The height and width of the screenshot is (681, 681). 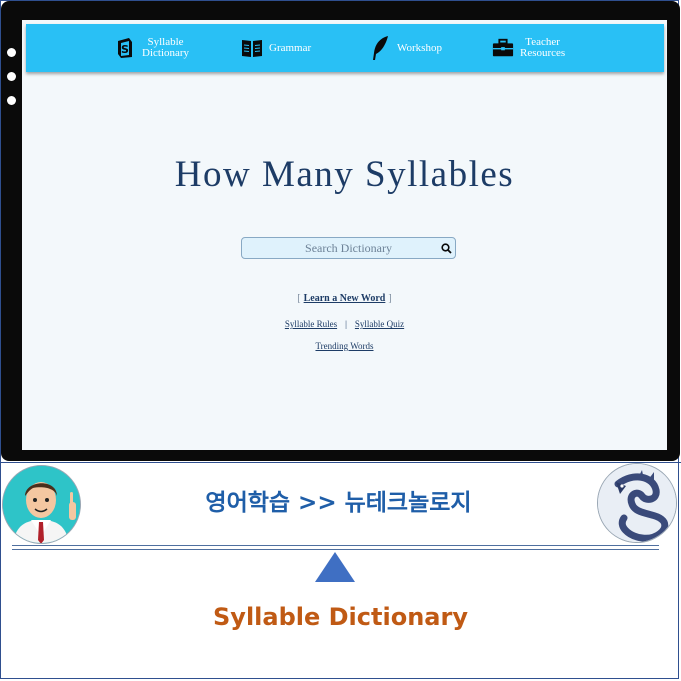 I want to click on nav-item-workshop: Workshop, so click(x=405, y=48).